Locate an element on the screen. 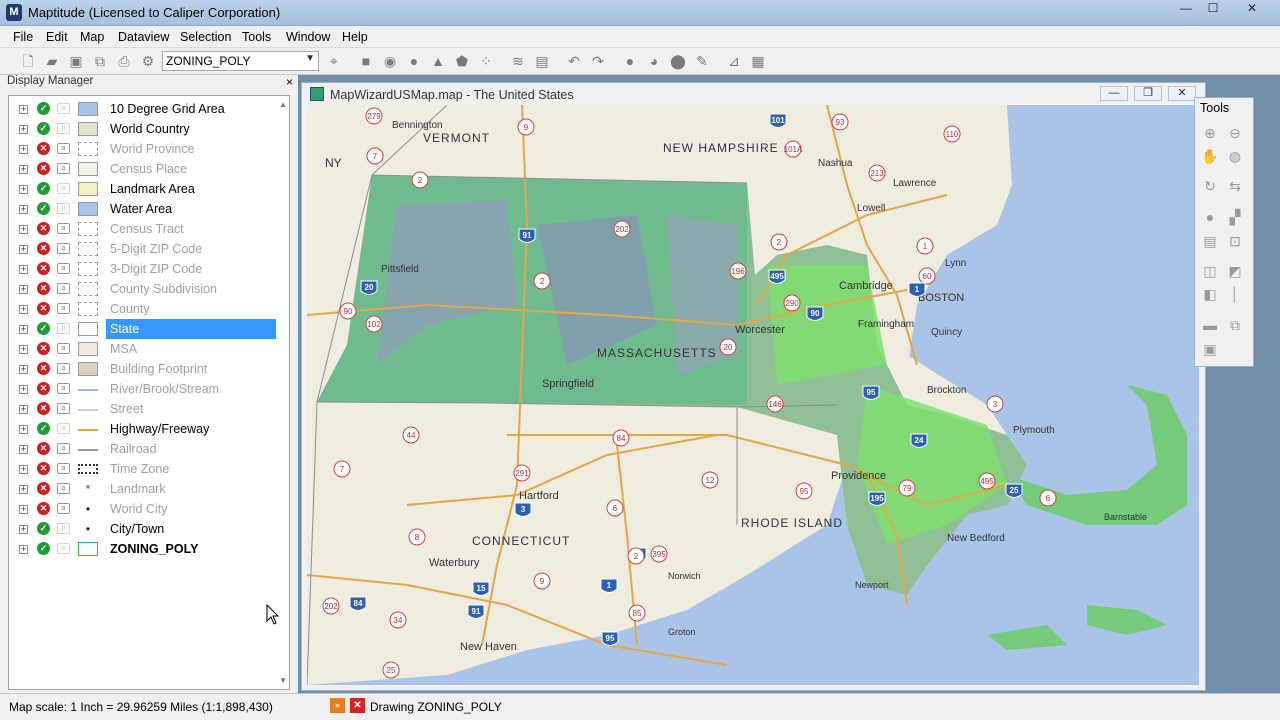  menu-help: Help is located at coordinates (355, 37).